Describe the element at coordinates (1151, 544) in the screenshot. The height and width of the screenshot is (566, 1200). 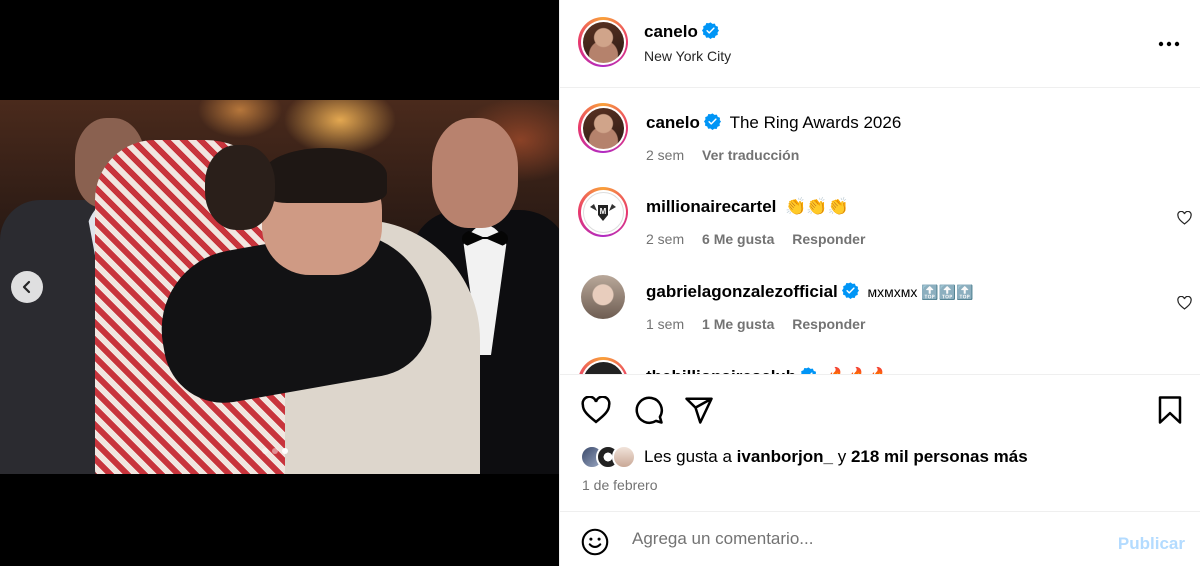
I see `publish-button: Publicar` at that location.